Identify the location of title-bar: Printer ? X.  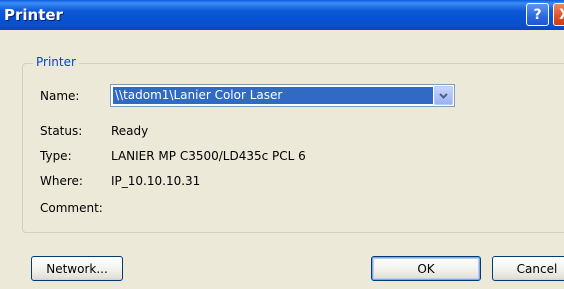
(282, 15).